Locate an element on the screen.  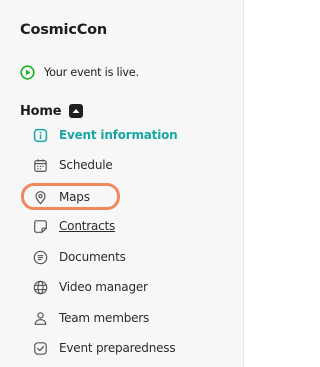
chevron-up-icon is located at coordinates (76, 111).